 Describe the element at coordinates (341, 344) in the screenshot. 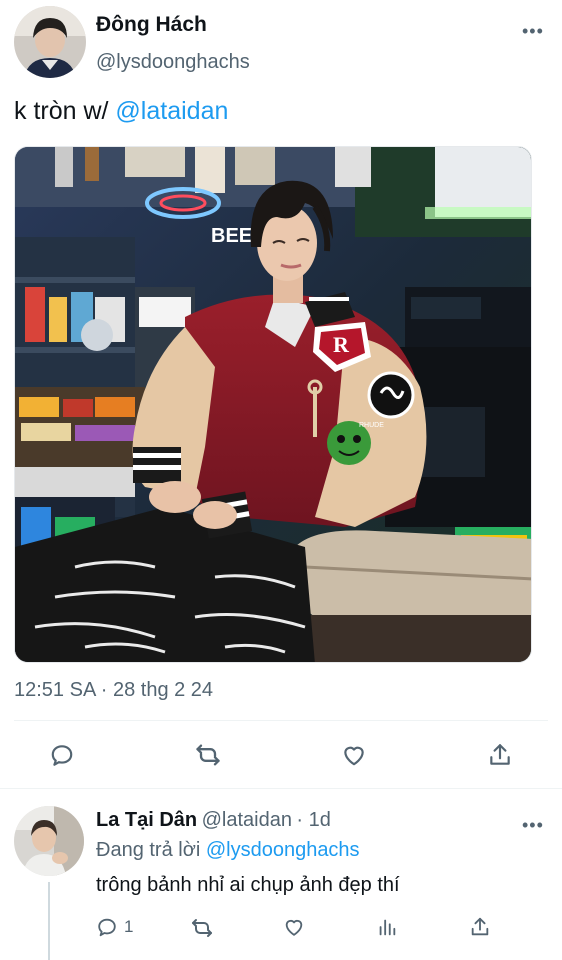

I see `photo-jacket-letter: R` at that location.